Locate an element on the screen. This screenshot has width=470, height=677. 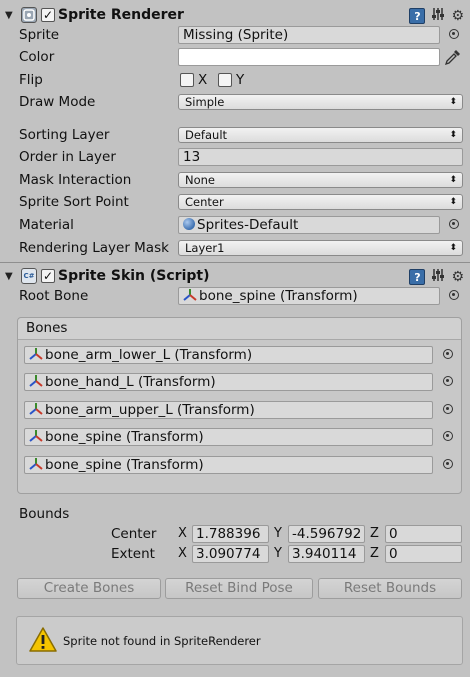
rendering-layer-mask-row: Rendering Layer Mask Layer1 ⬍ is located at coordinates (235, 248).